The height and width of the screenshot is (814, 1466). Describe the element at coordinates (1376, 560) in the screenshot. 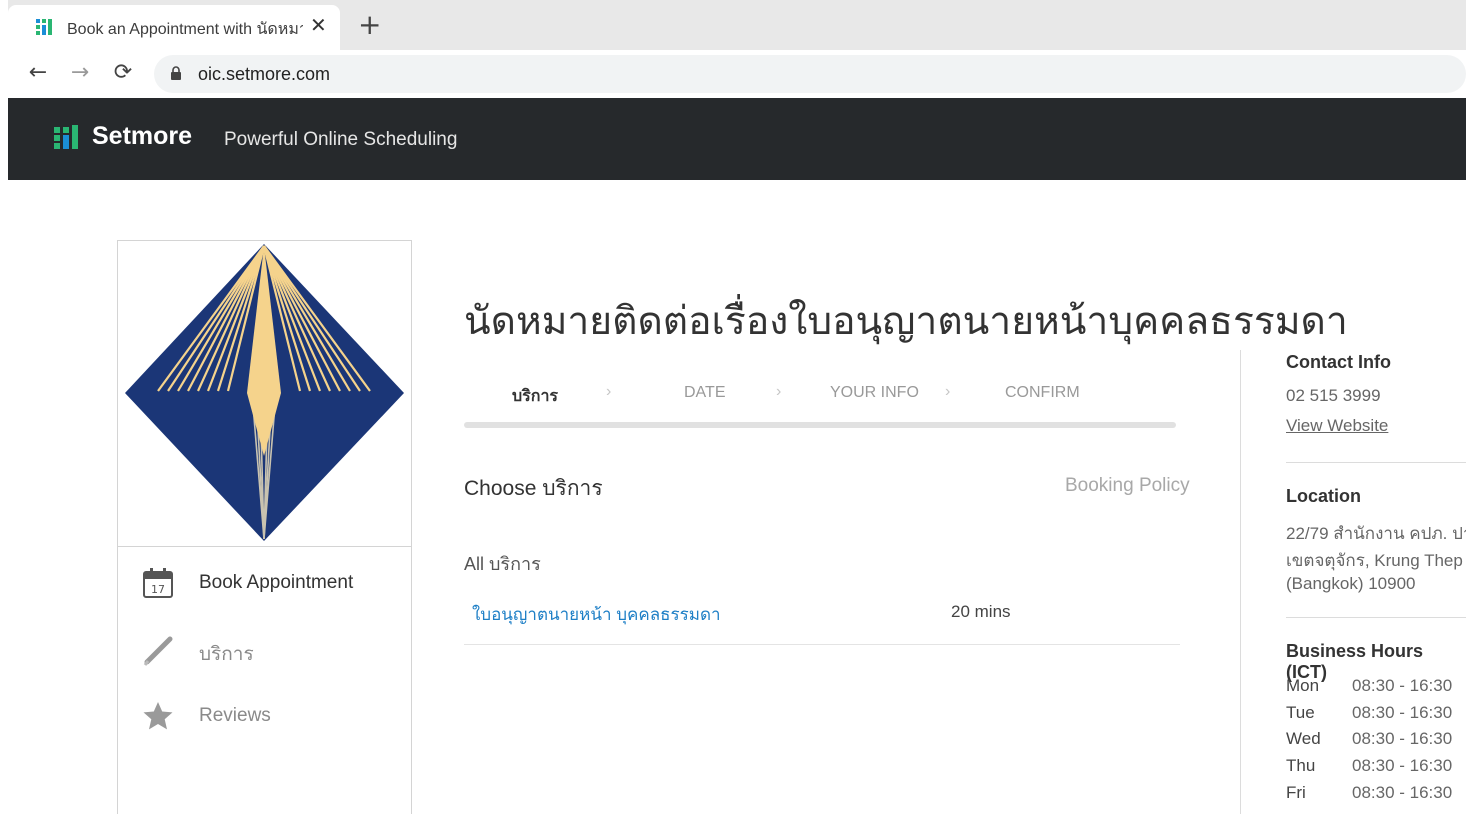

I see `address-line: เขตจตุจักร, Krung Thep M` at that location.